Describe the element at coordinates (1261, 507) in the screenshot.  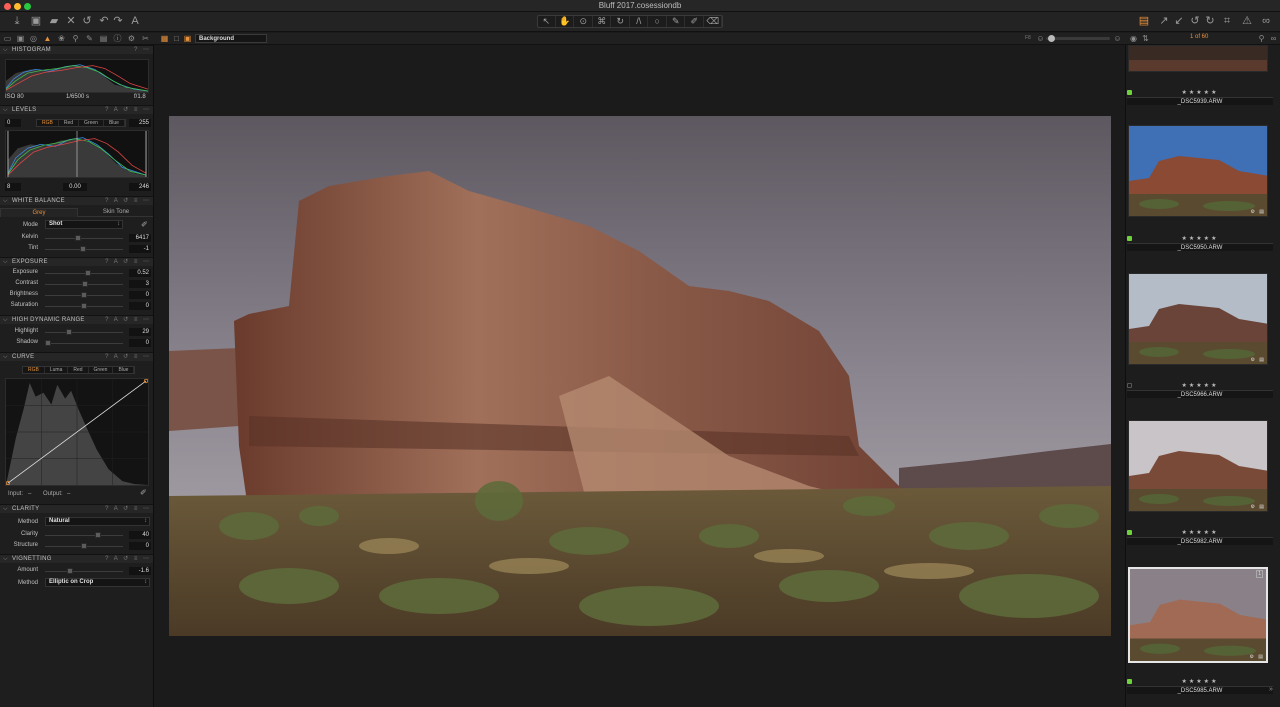
I see `thumbnail-info-icon: ▤` at that location.